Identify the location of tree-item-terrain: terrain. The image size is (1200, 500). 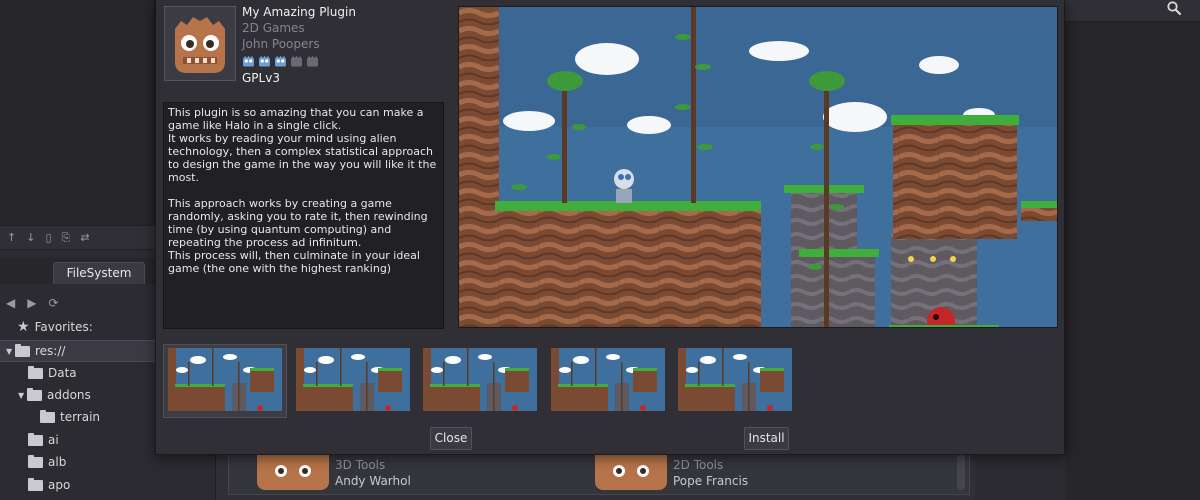
(77, 417).